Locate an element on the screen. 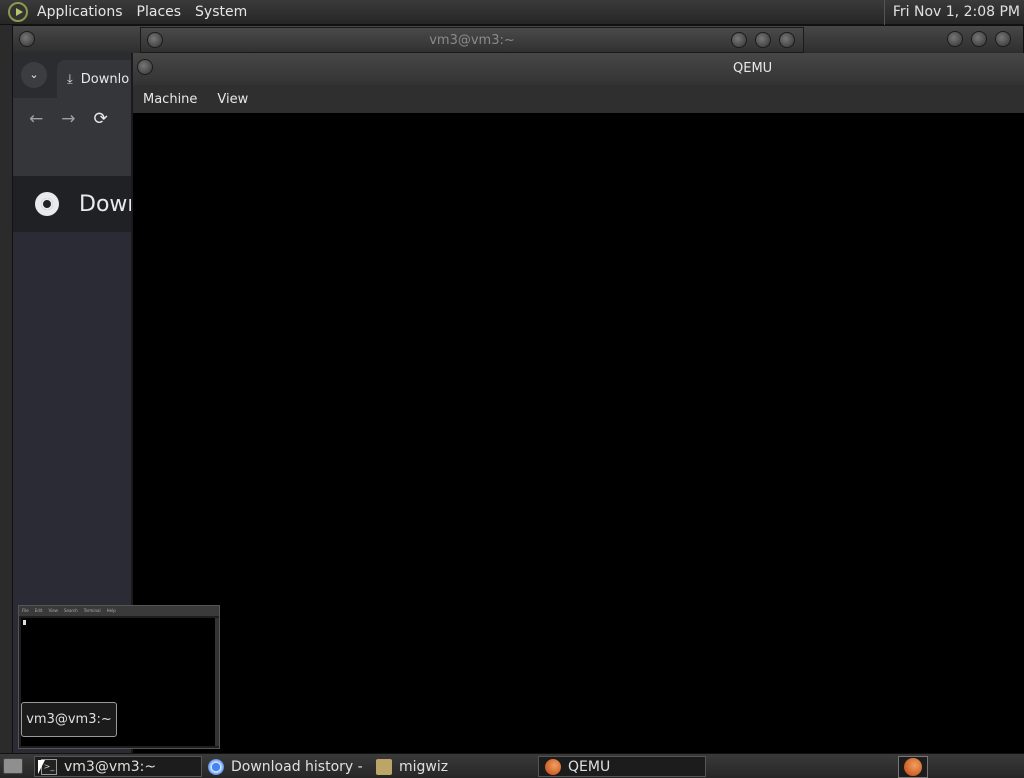  terminal-cursor is located at coordinates (24, 622).